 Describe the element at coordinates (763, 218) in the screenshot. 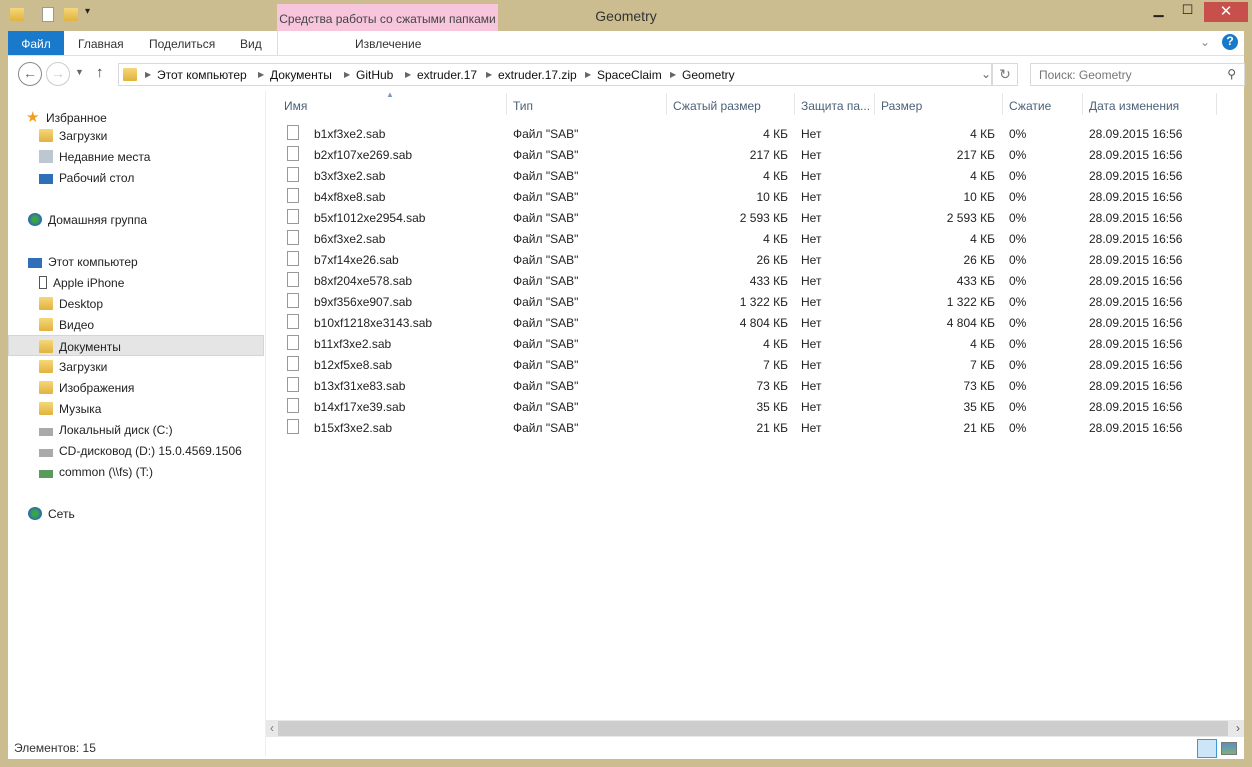

I see `compressed-size: 2 593 КБ` at that location.